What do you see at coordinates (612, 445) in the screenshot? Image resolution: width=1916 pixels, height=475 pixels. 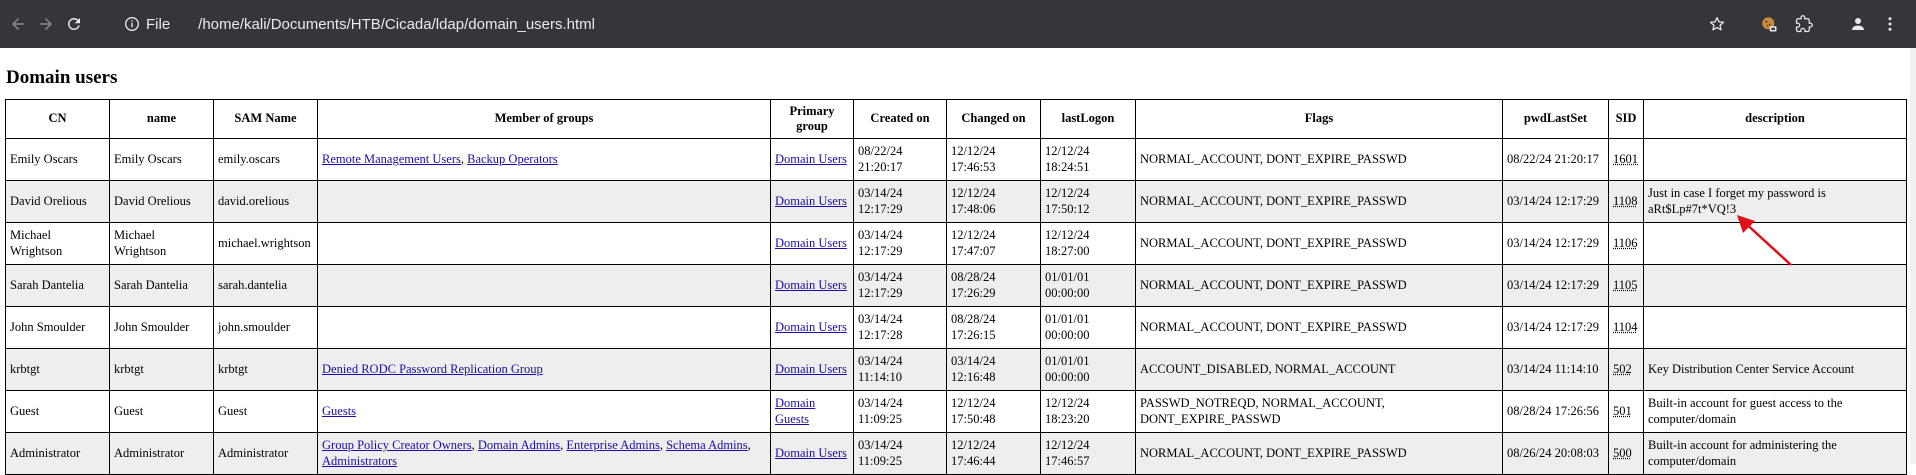 I see `group-link: Enterprise Admins` at bounding box center [612, 445].